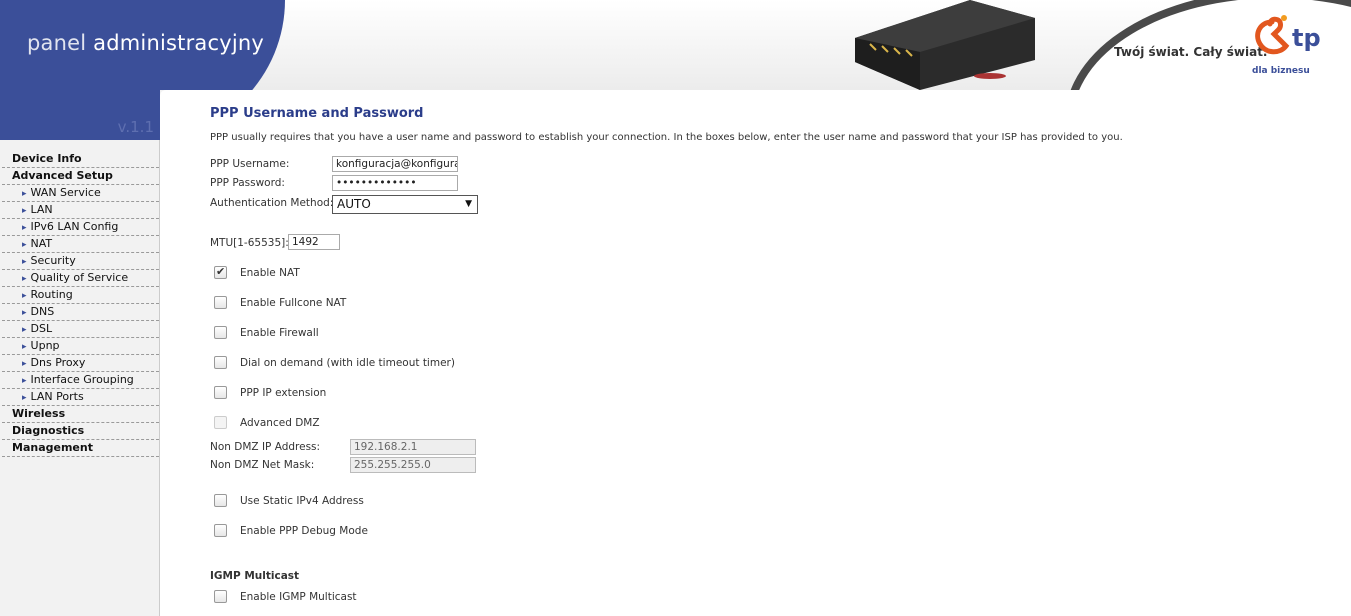  What do you see at coordinates (298, 597) in the screenshot?
I see `igmp-multicast-label: Enable IGMP Multicast` at bounding box center [298, 597].